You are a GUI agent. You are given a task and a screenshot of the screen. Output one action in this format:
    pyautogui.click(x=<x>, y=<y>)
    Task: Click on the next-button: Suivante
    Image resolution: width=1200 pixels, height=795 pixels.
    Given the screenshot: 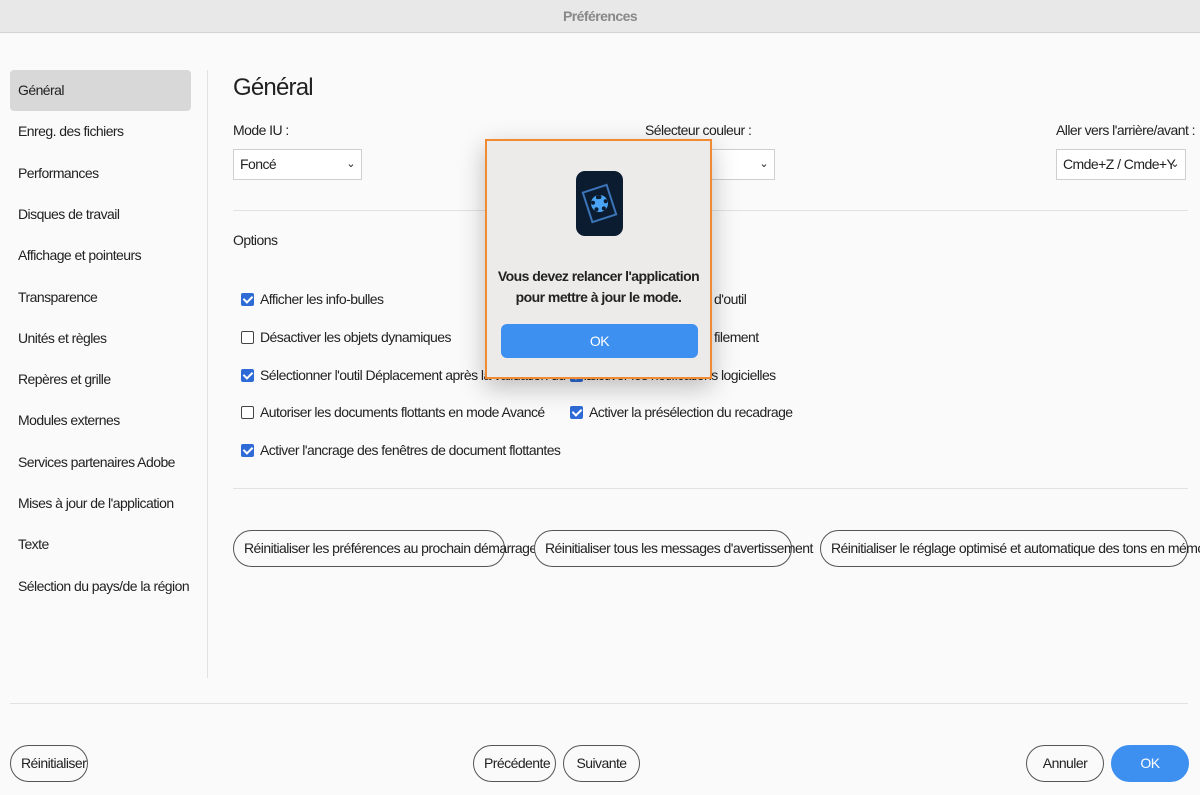 What is the action you would take?
    pyautogui.click(x=601, y=763)
    